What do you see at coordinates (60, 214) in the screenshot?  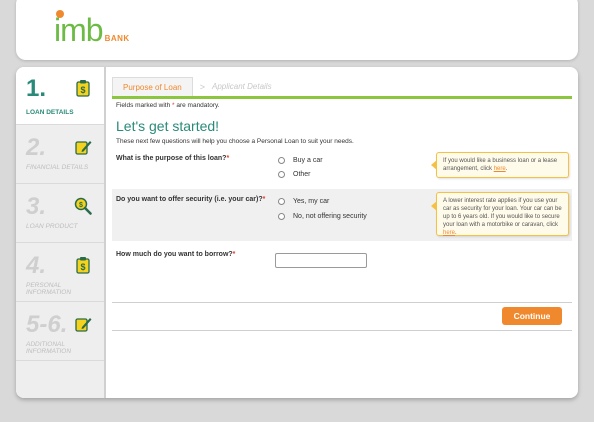 I see `step-loan-product: 3. LOAN PRODUCT $` at bounding box center [60, 214].